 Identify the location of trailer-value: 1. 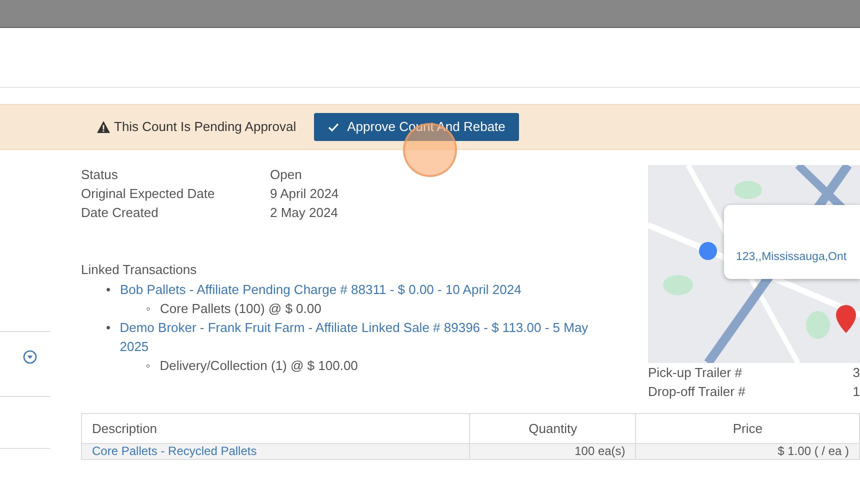
(856, 392).